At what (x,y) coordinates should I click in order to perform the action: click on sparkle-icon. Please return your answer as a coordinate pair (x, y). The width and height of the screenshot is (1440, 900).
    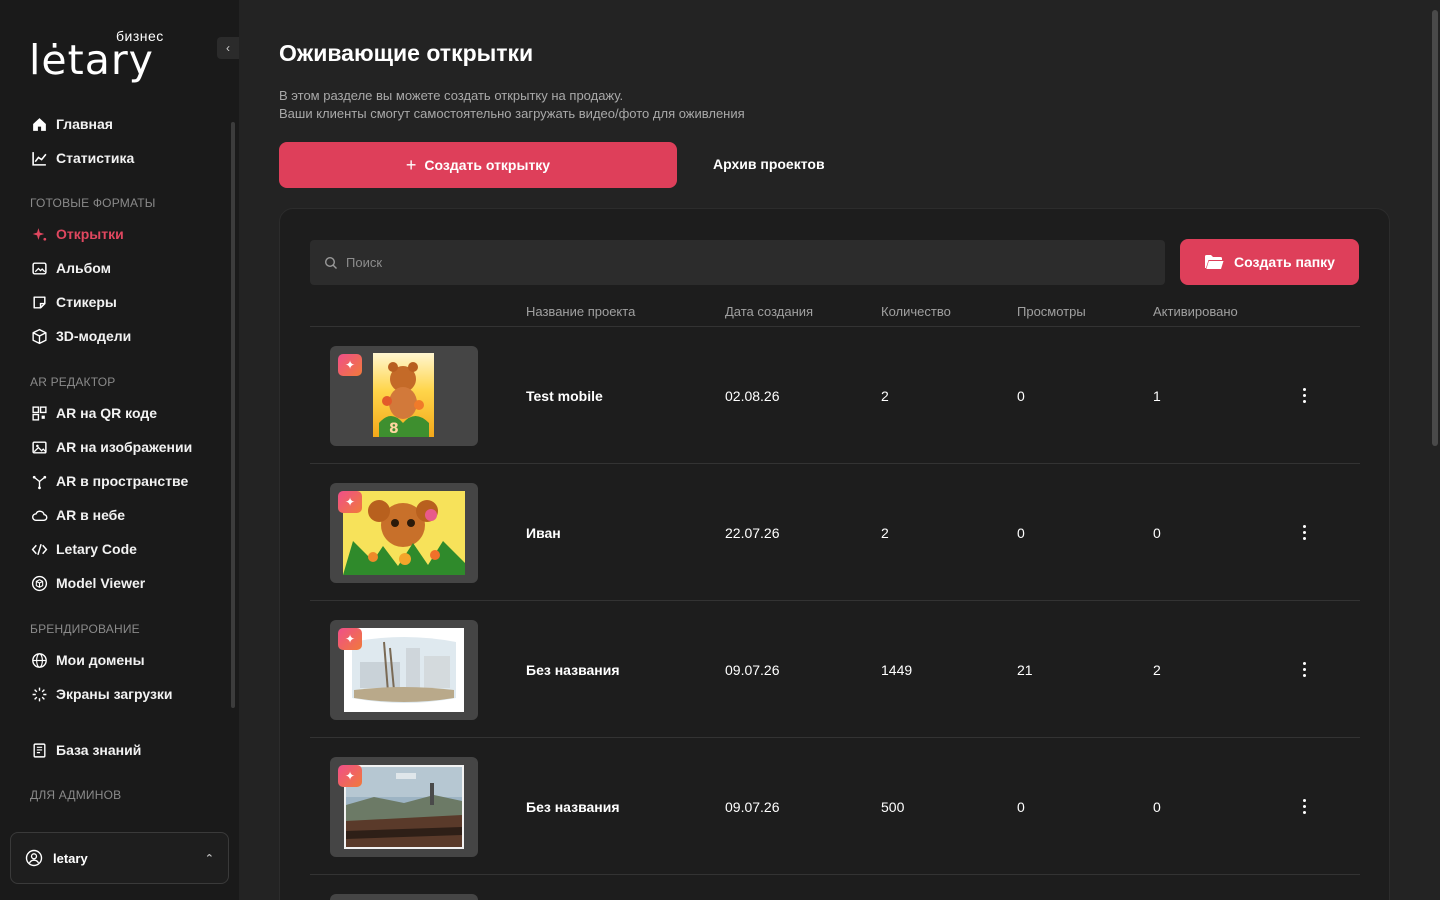
    Looking at the image, I should click on (39, 234).